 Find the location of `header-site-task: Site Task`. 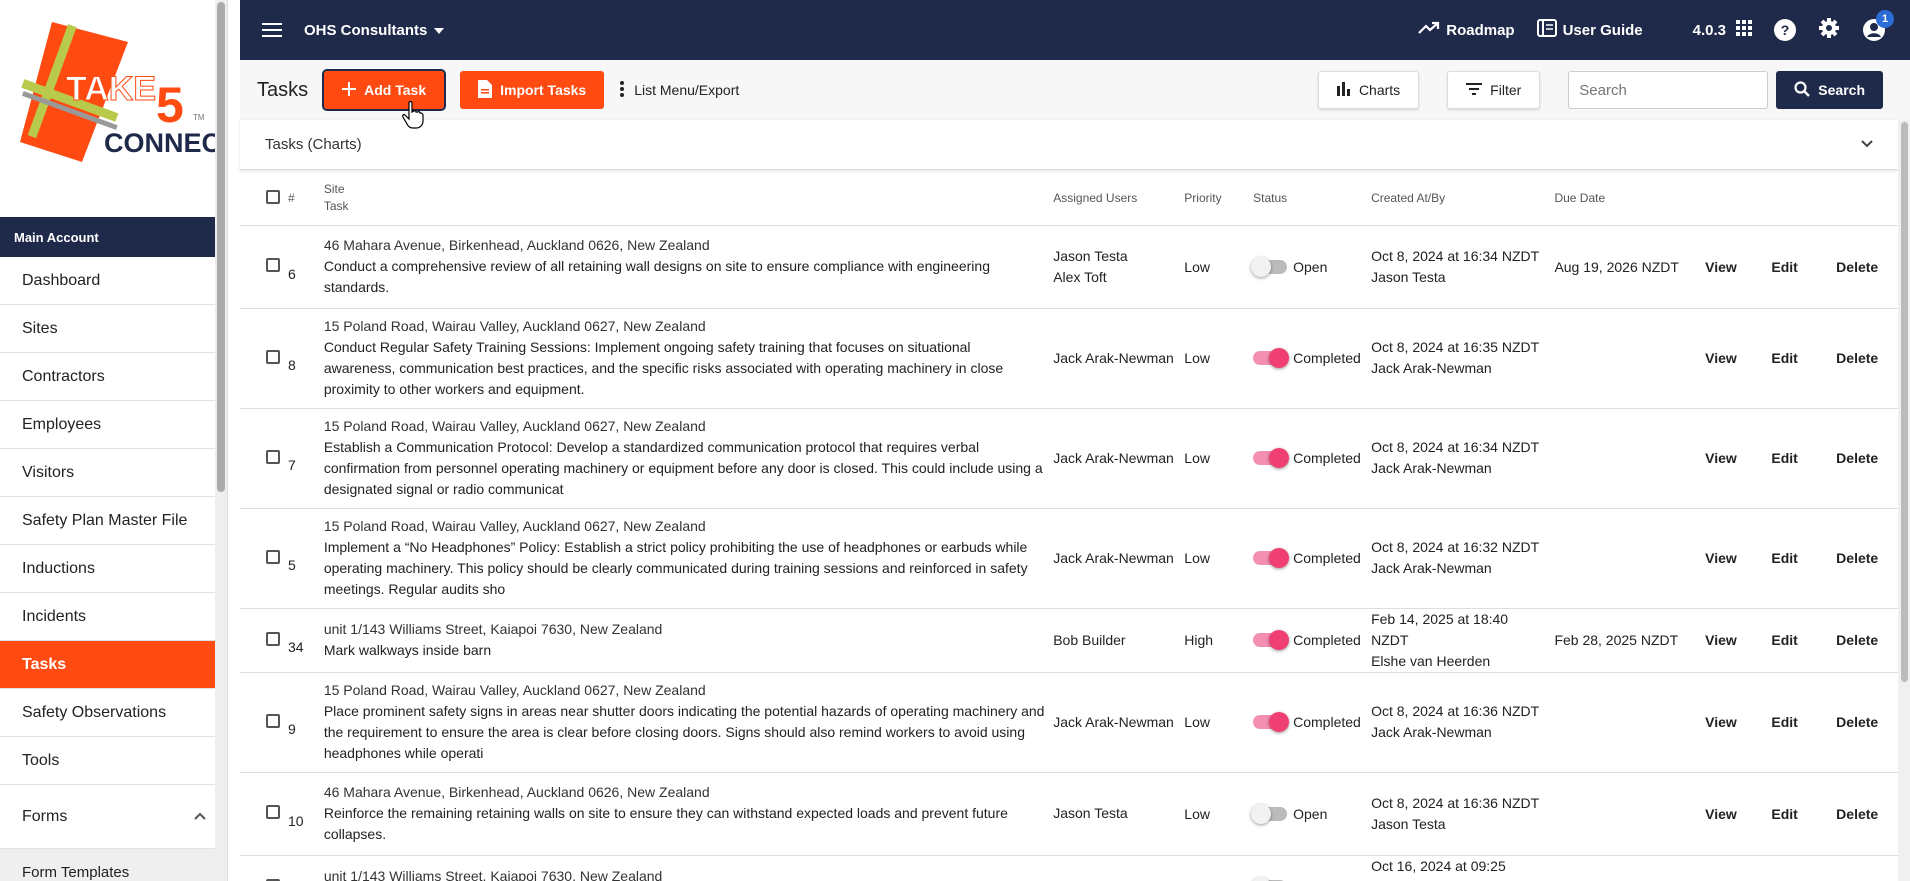

header-site-task: Site Task is located at coordinates (684, 199).